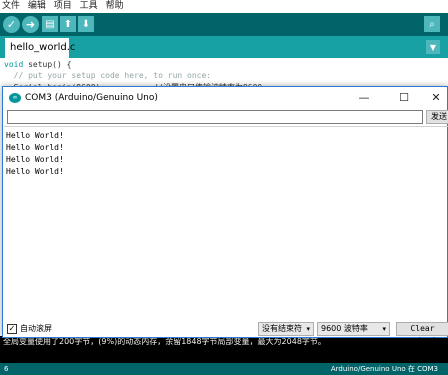 The width and height of the screenshot is (448, 375). I want to click on magnifier-icon: ⌕, so click(432, 24).